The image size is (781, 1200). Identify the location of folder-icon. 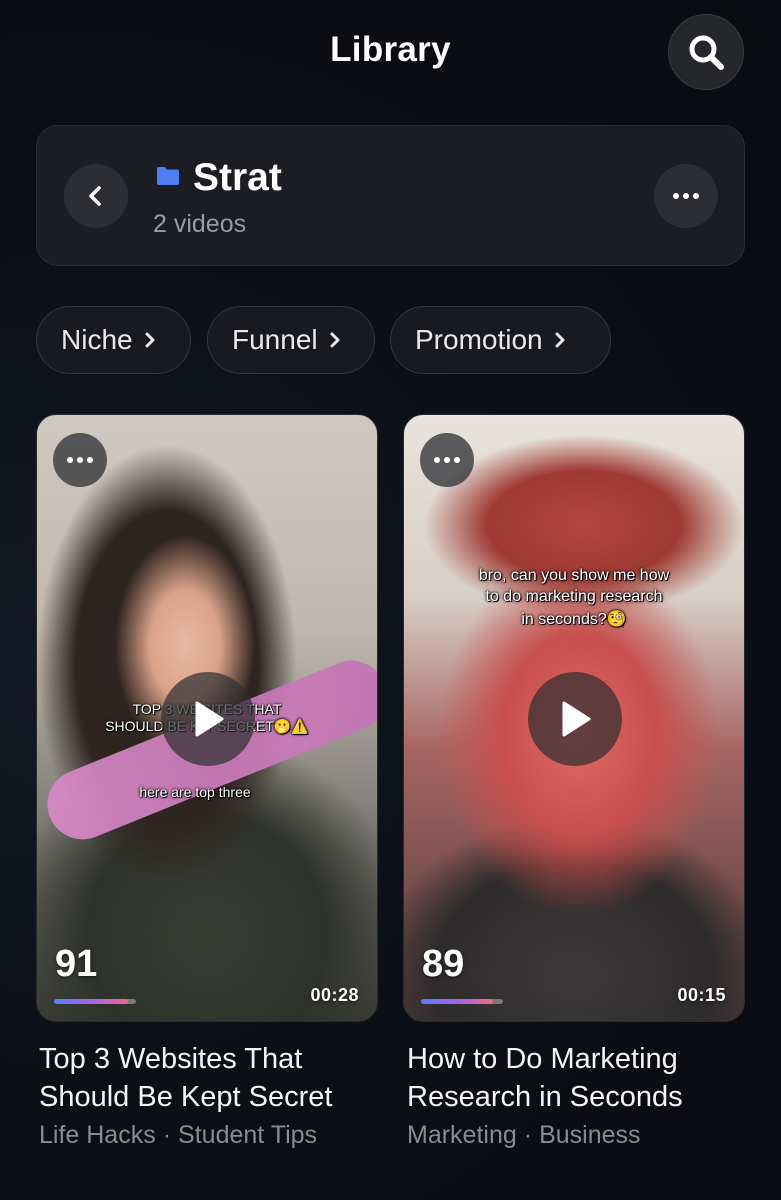
(168, 176).